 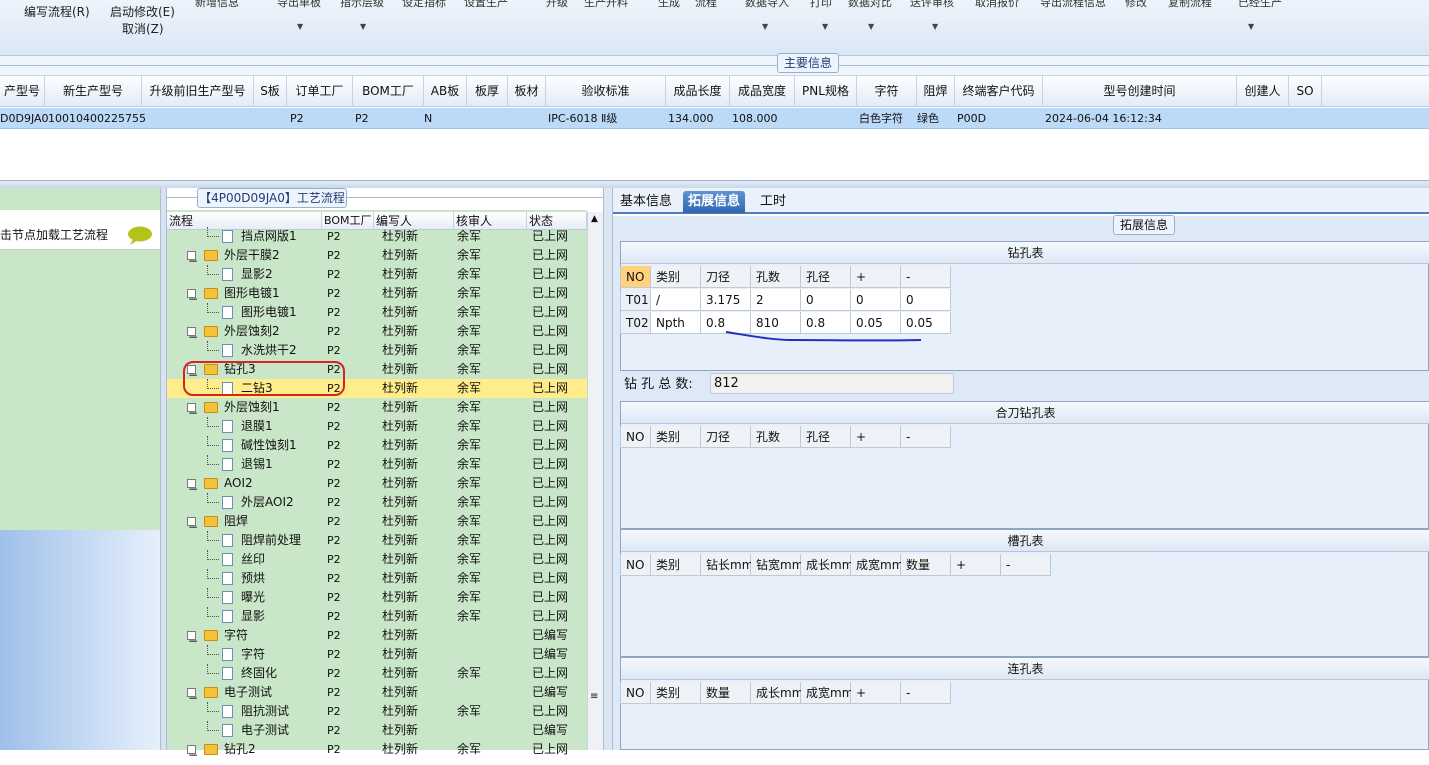 I want to click on column-header: 成长mm, so click(x=777, y=693).